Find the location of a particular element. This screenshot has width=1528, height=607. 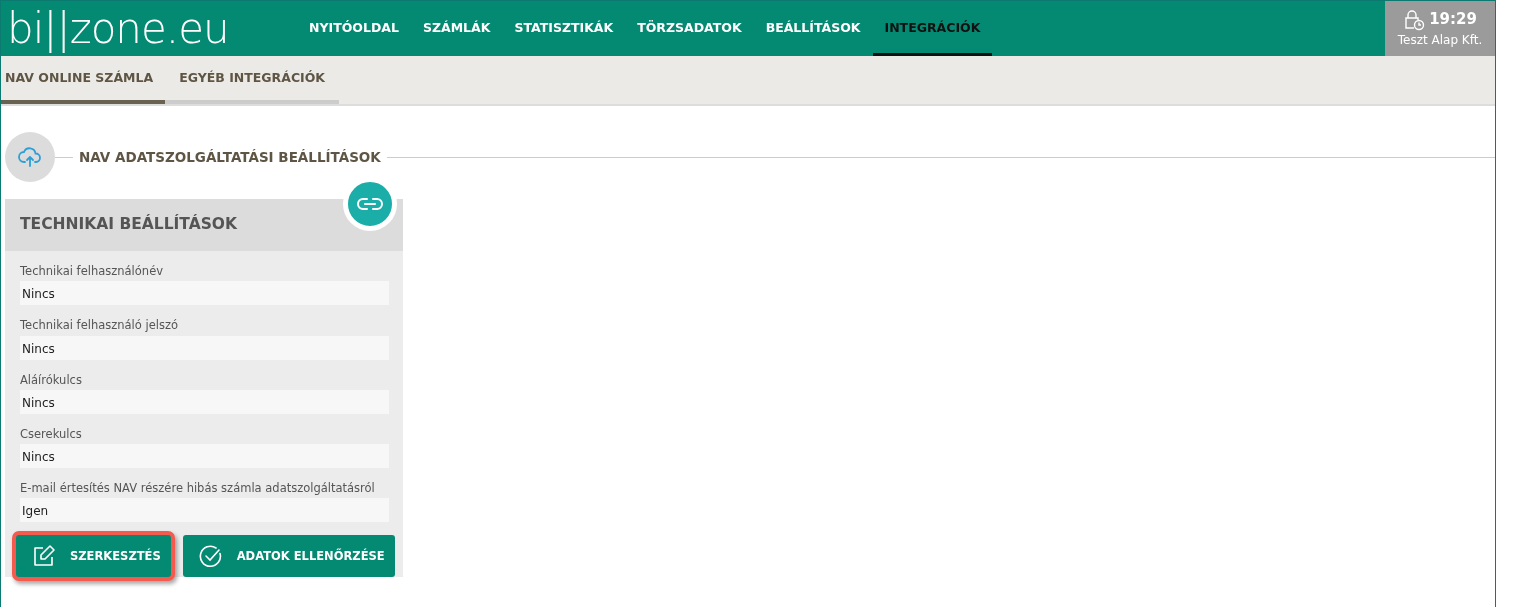

field-label: E-mail értesítés NAV részére hibás számla adatszolgáltatásról is located at coordinates (198, 488).